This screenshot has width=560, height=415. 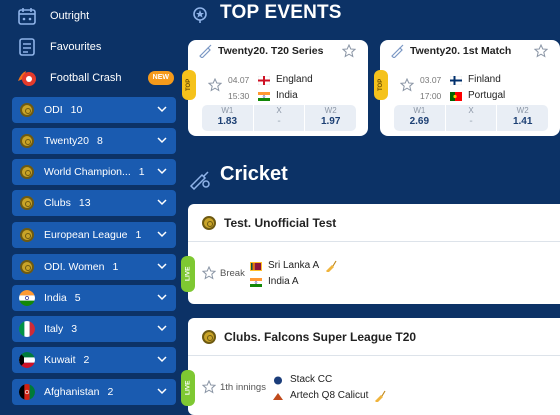 What do you see at coordinates (66, 141) in the screenshot?
I see `sport-name: Twenty20` at bounding box center [66, 141].